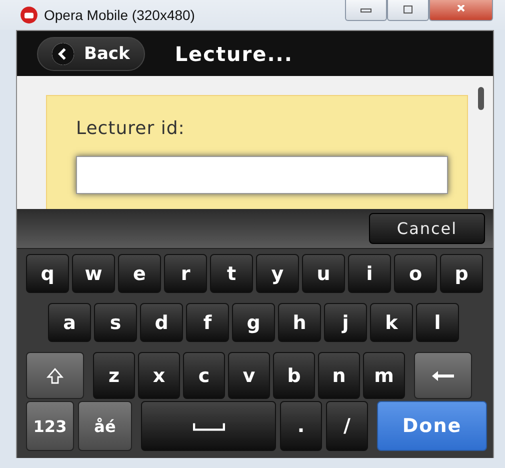 The image size is (505, 468). I want to click on keyboard-key: /, so click(347, 426).